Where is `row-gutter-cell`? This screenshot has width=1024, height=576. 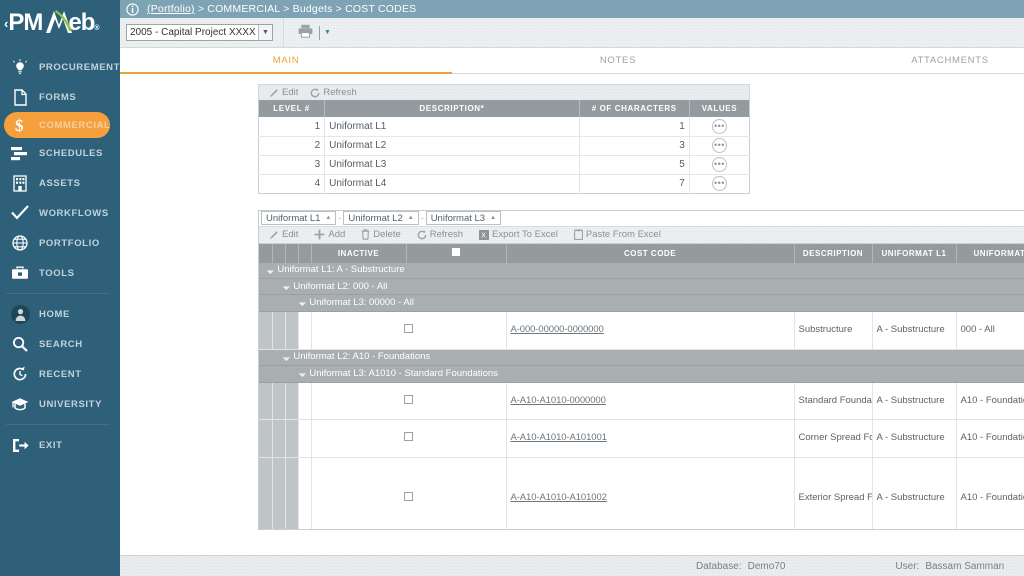
row-gutter-cell is located at coordinates (266, 439).